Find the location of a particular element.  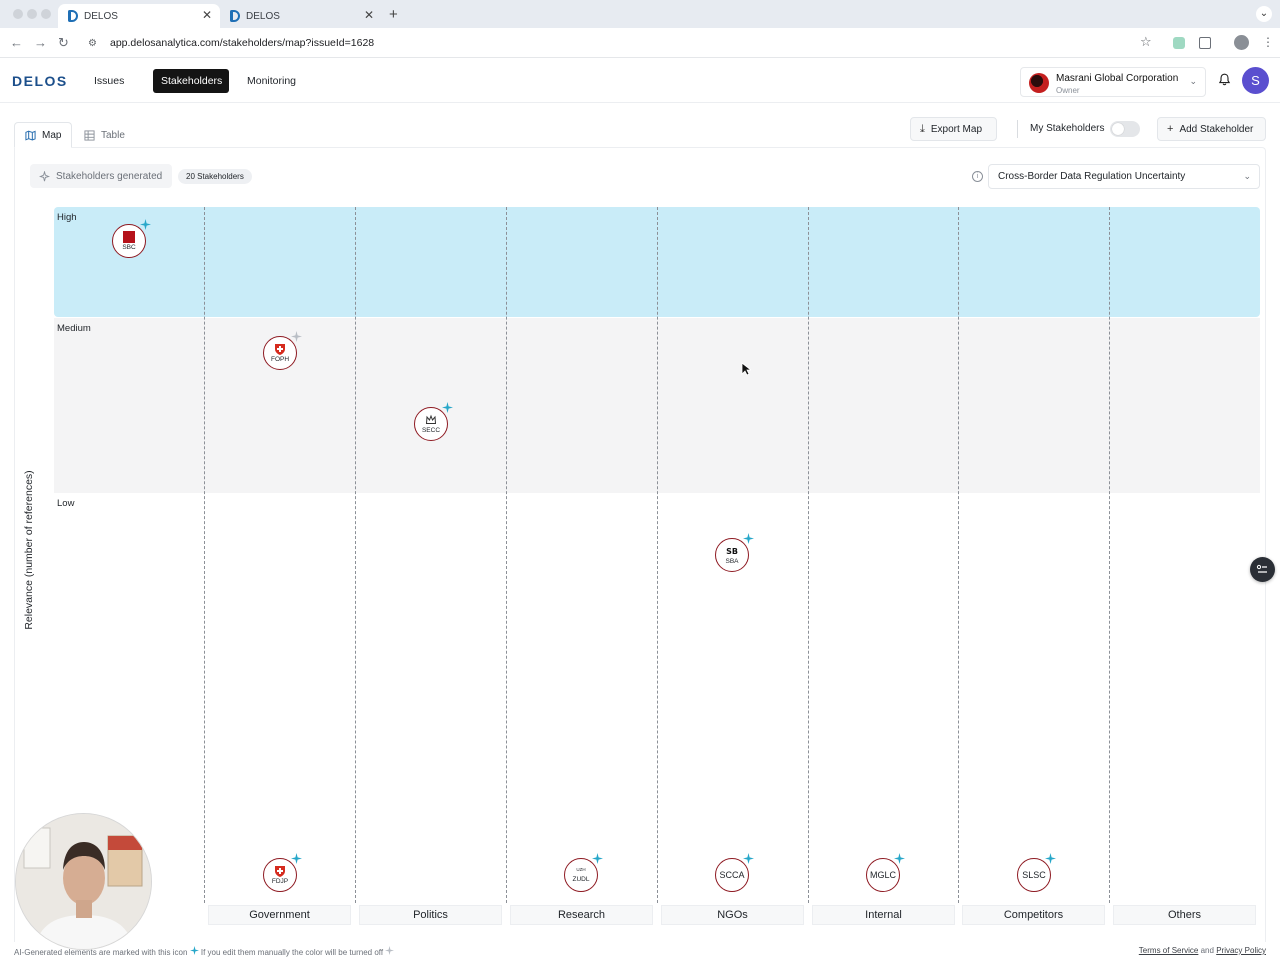

stakeholder-code: FDJP is located at coordinates (280, 881).